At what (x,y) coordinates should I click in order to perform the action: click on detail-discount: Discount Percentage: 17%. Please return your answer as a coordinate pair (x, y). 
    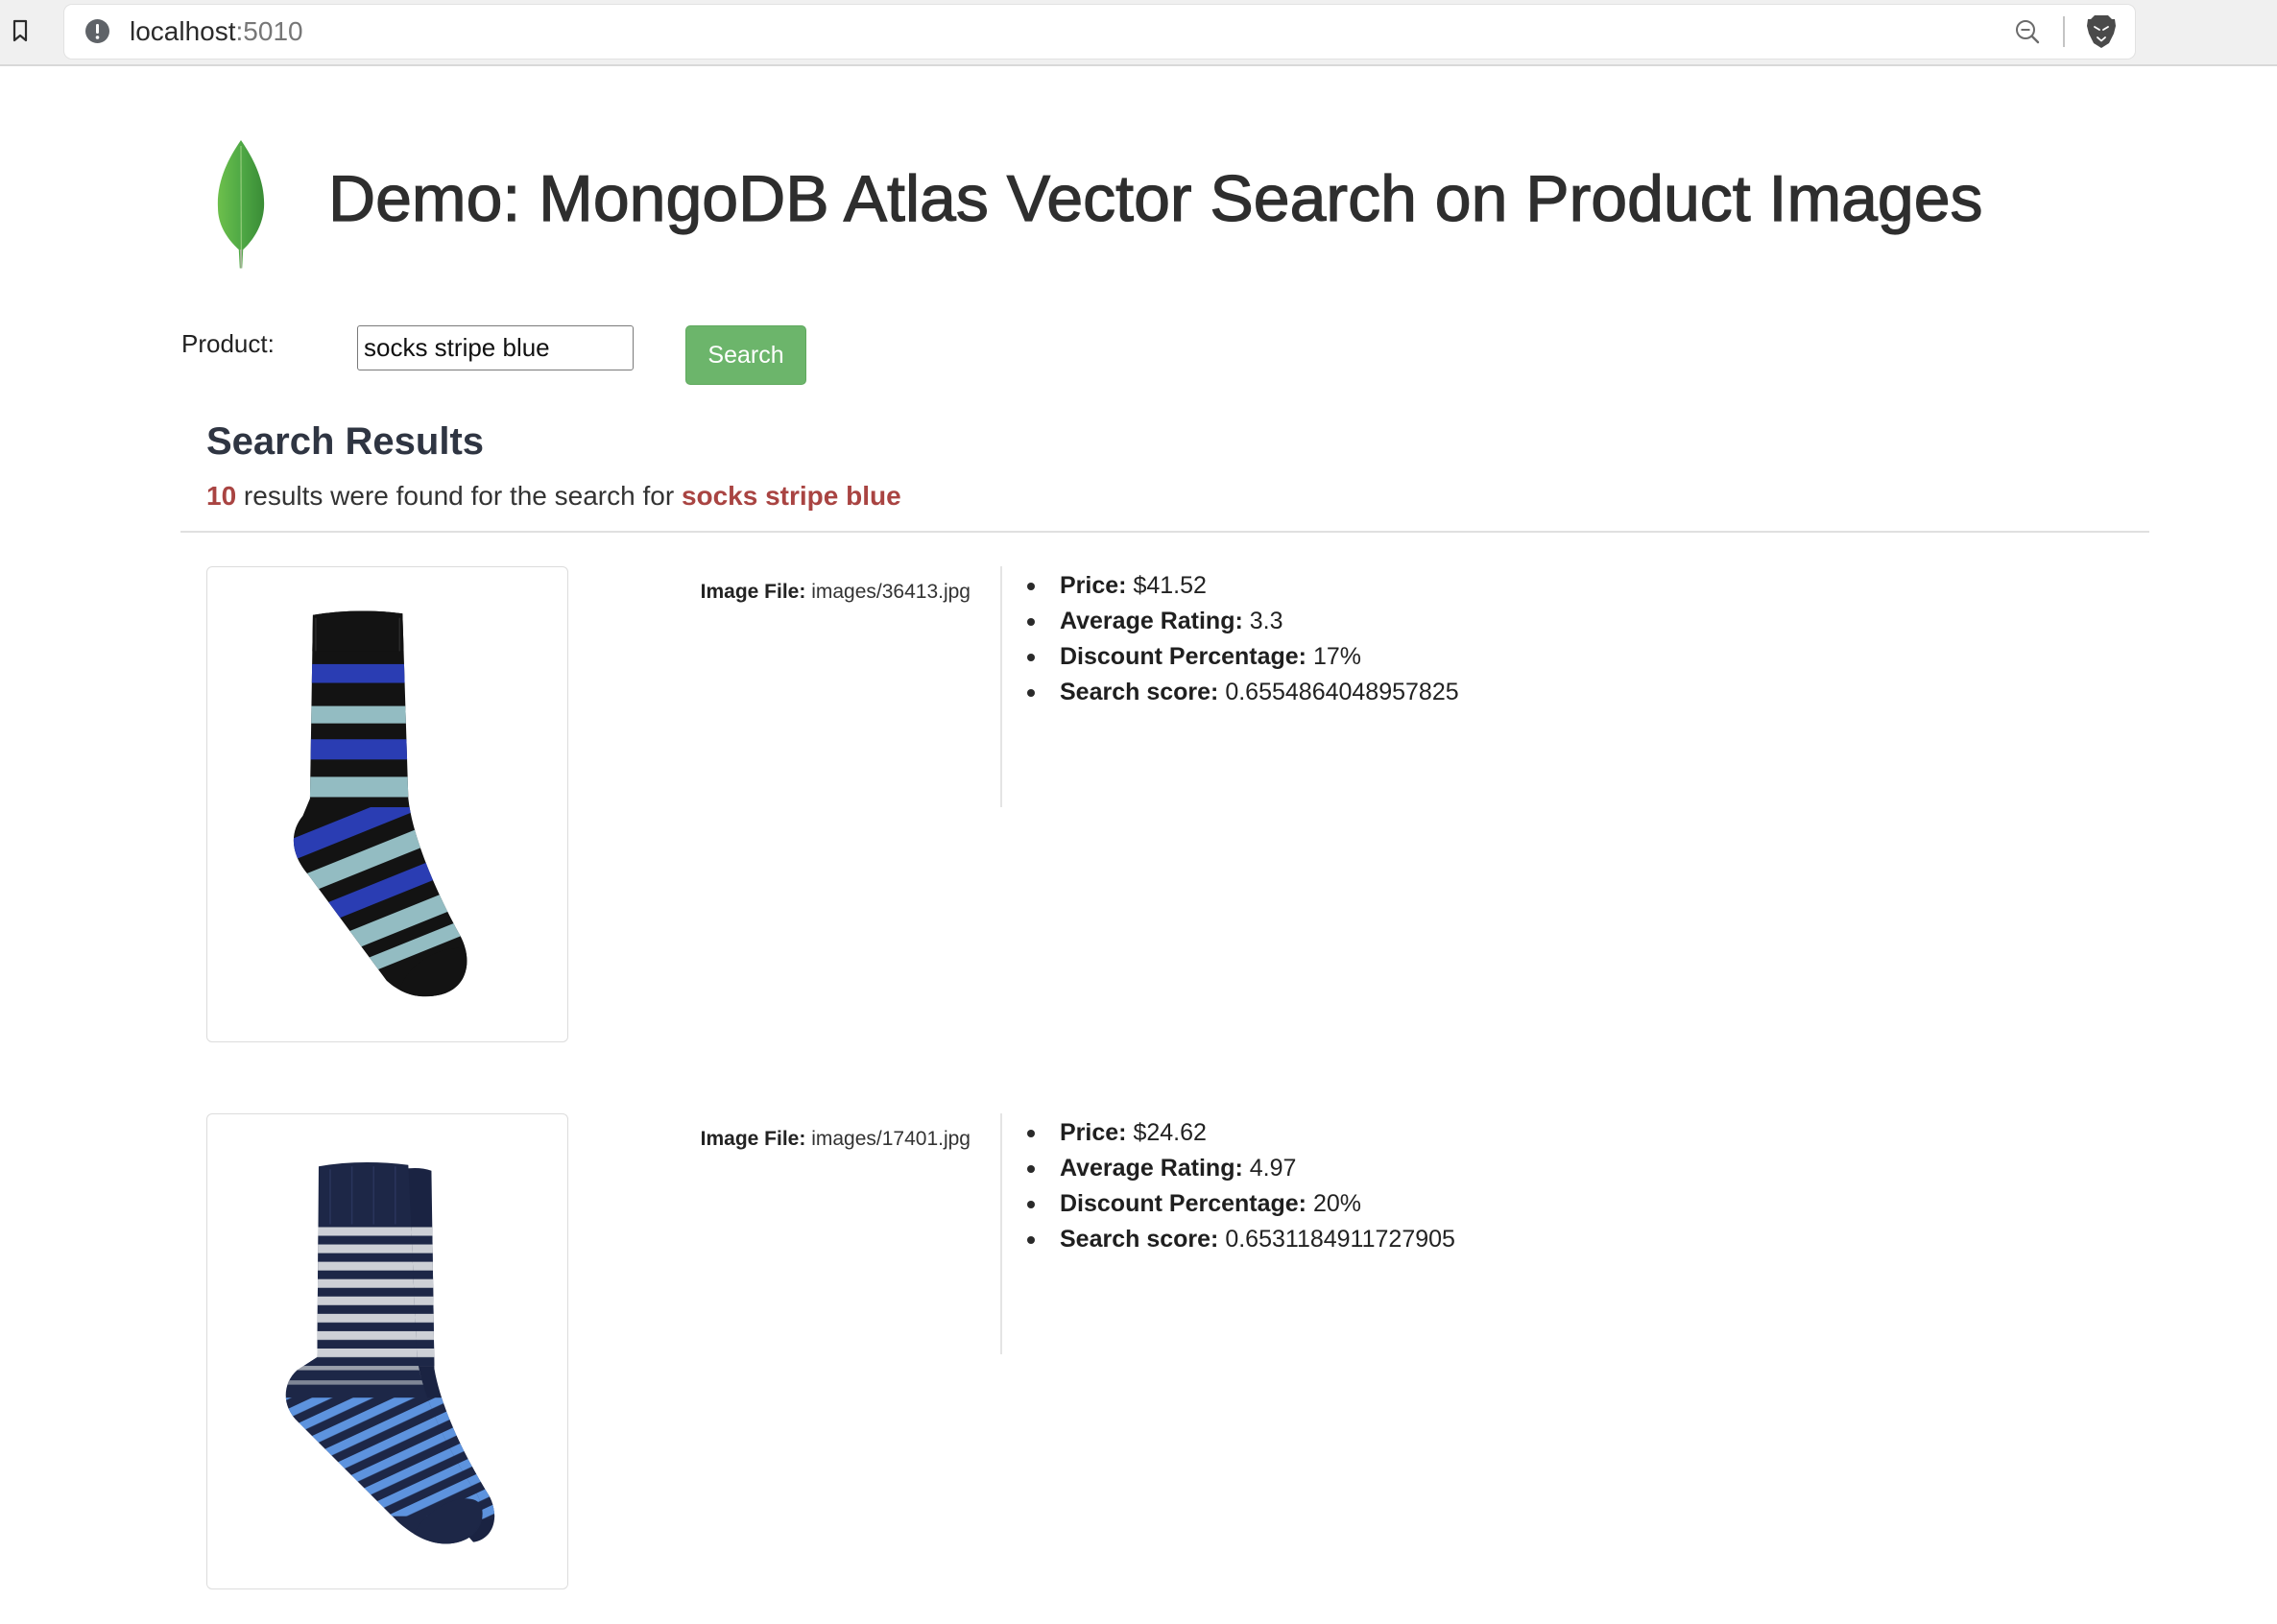
    Looking at the image, I should click on (1243, 657).